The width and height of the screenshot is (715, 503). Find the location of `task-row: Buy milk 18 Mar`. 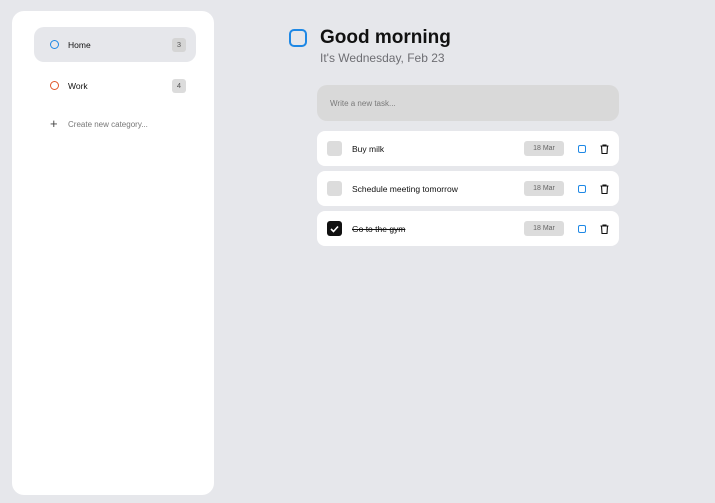

task-row: Buy milk 18 Mar is located at coordinates (468, 148).